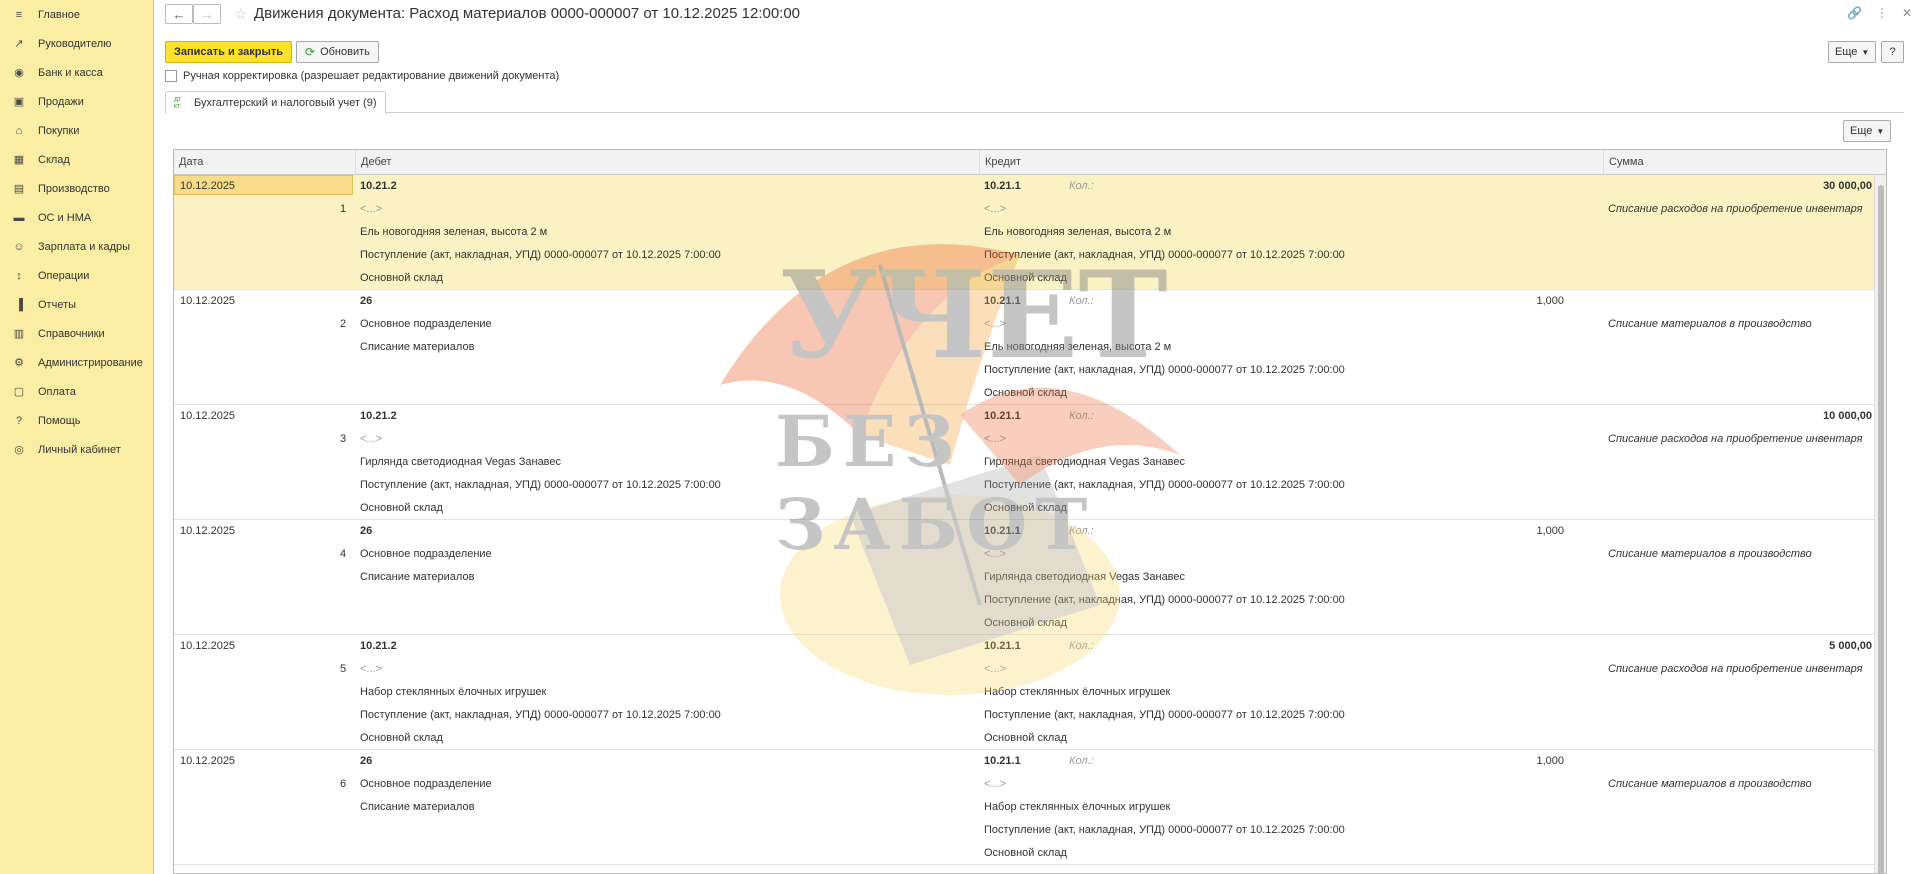 The width and height of the screenshot is (1920, 874). Describe the element at coordinates (76, 159) in the screenshot. I see `sidebar-item-5: ▦ Склад` at that location.